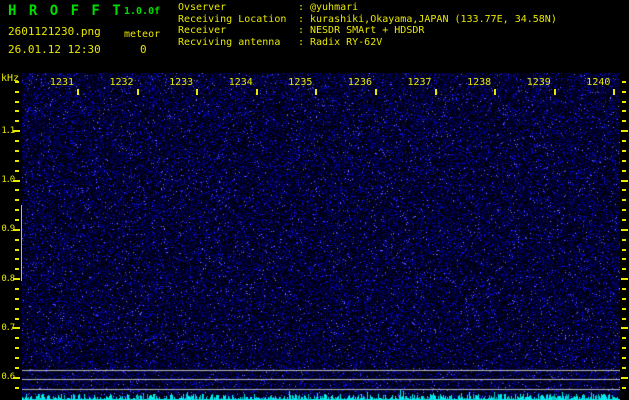 The image size is (629, 400). I want to click on db-scale-bar, so click(21, 243).